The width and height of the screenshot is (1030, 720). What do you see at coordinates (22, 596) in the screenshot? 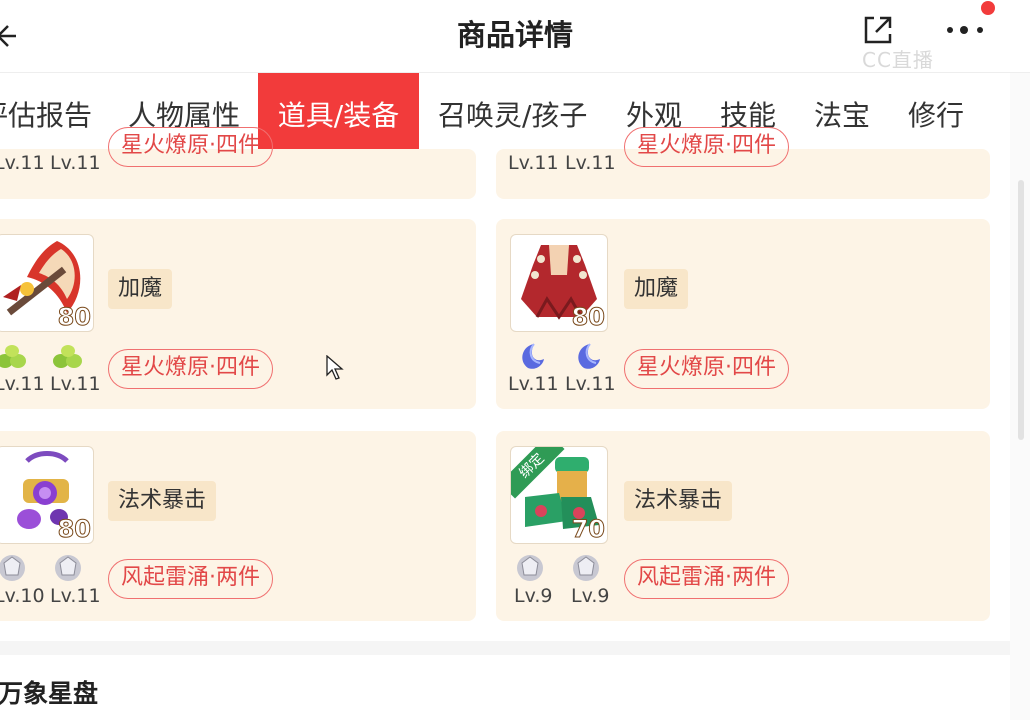
I see `gem-level: Lv.10` at bounding box center [22, 596].